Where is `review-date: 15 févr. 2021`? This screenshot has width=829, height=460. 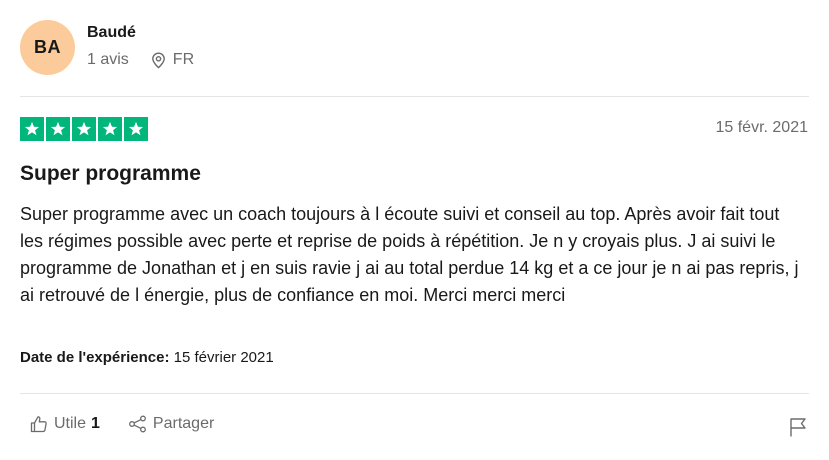
review-date: 15 févr. 2021 is located at coordinates (761, 127).